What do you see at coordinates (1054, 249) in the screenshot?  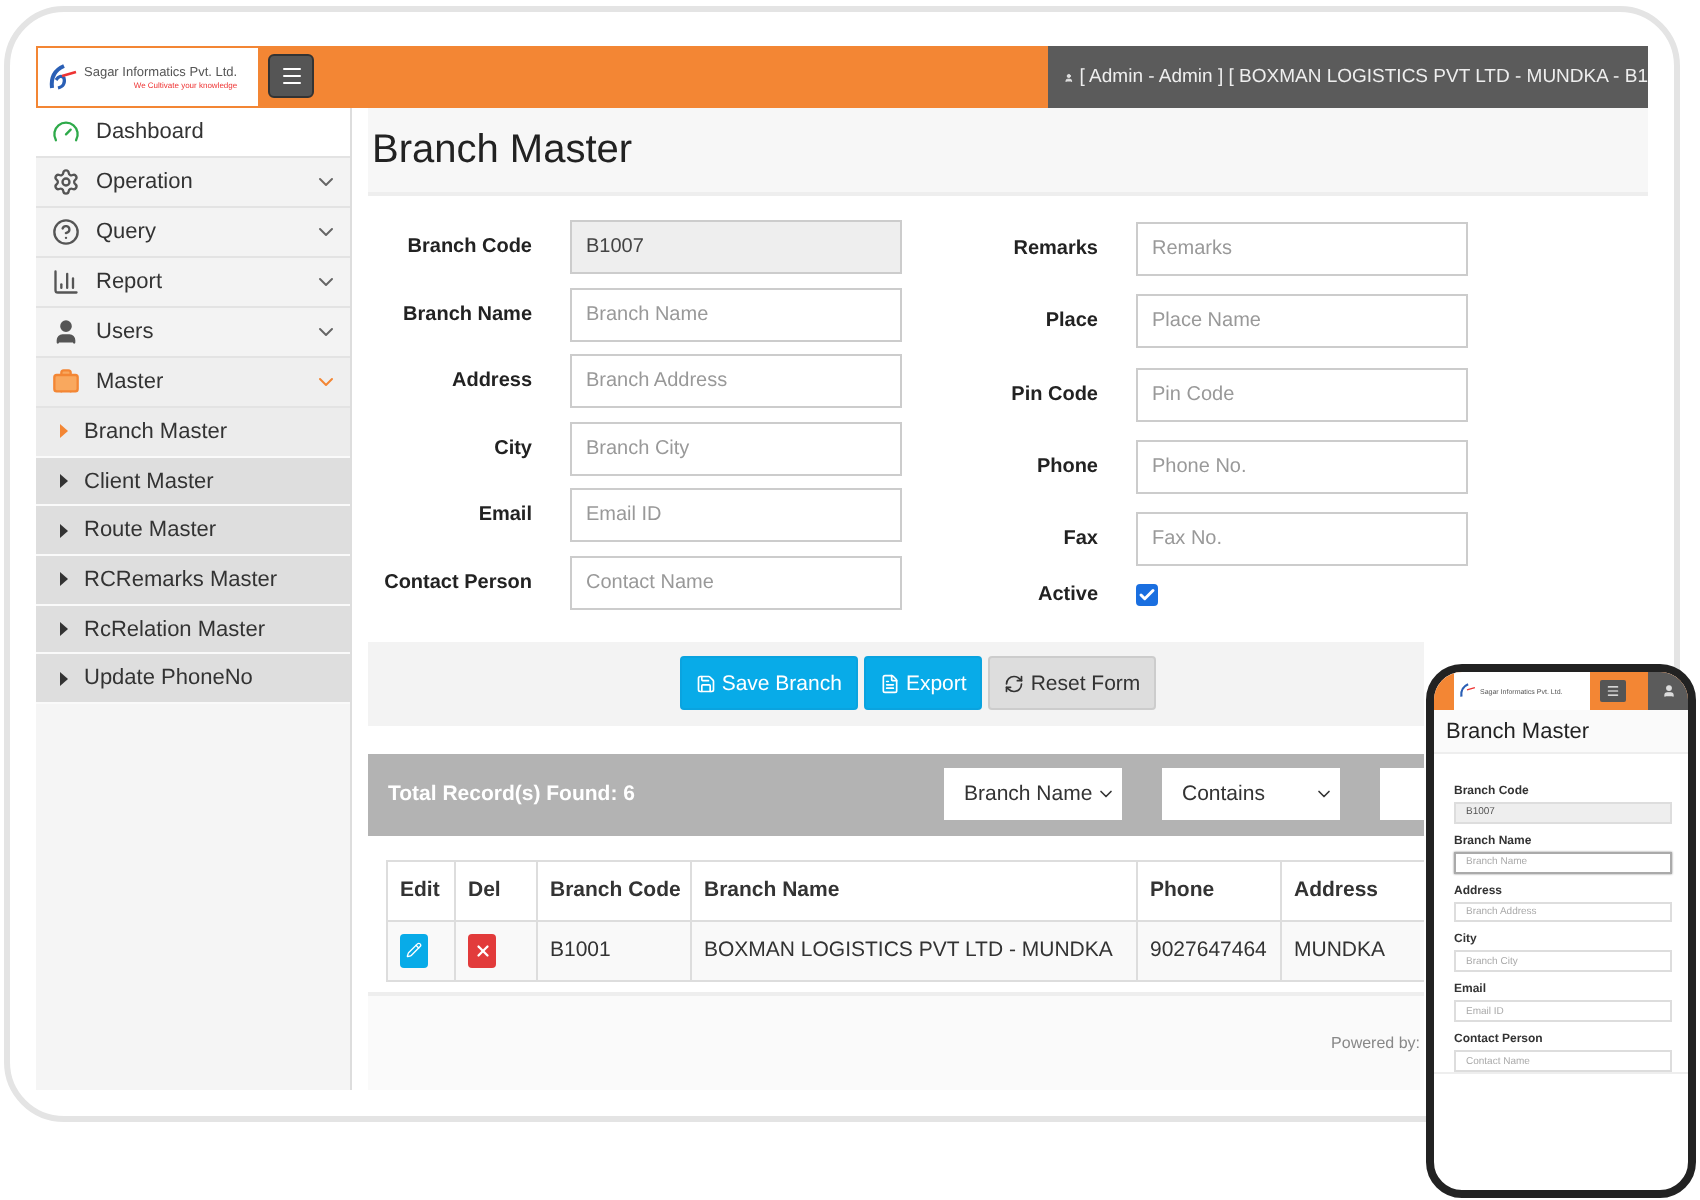 I see `field-label: Remarks` at bounding box center [1054, 249].